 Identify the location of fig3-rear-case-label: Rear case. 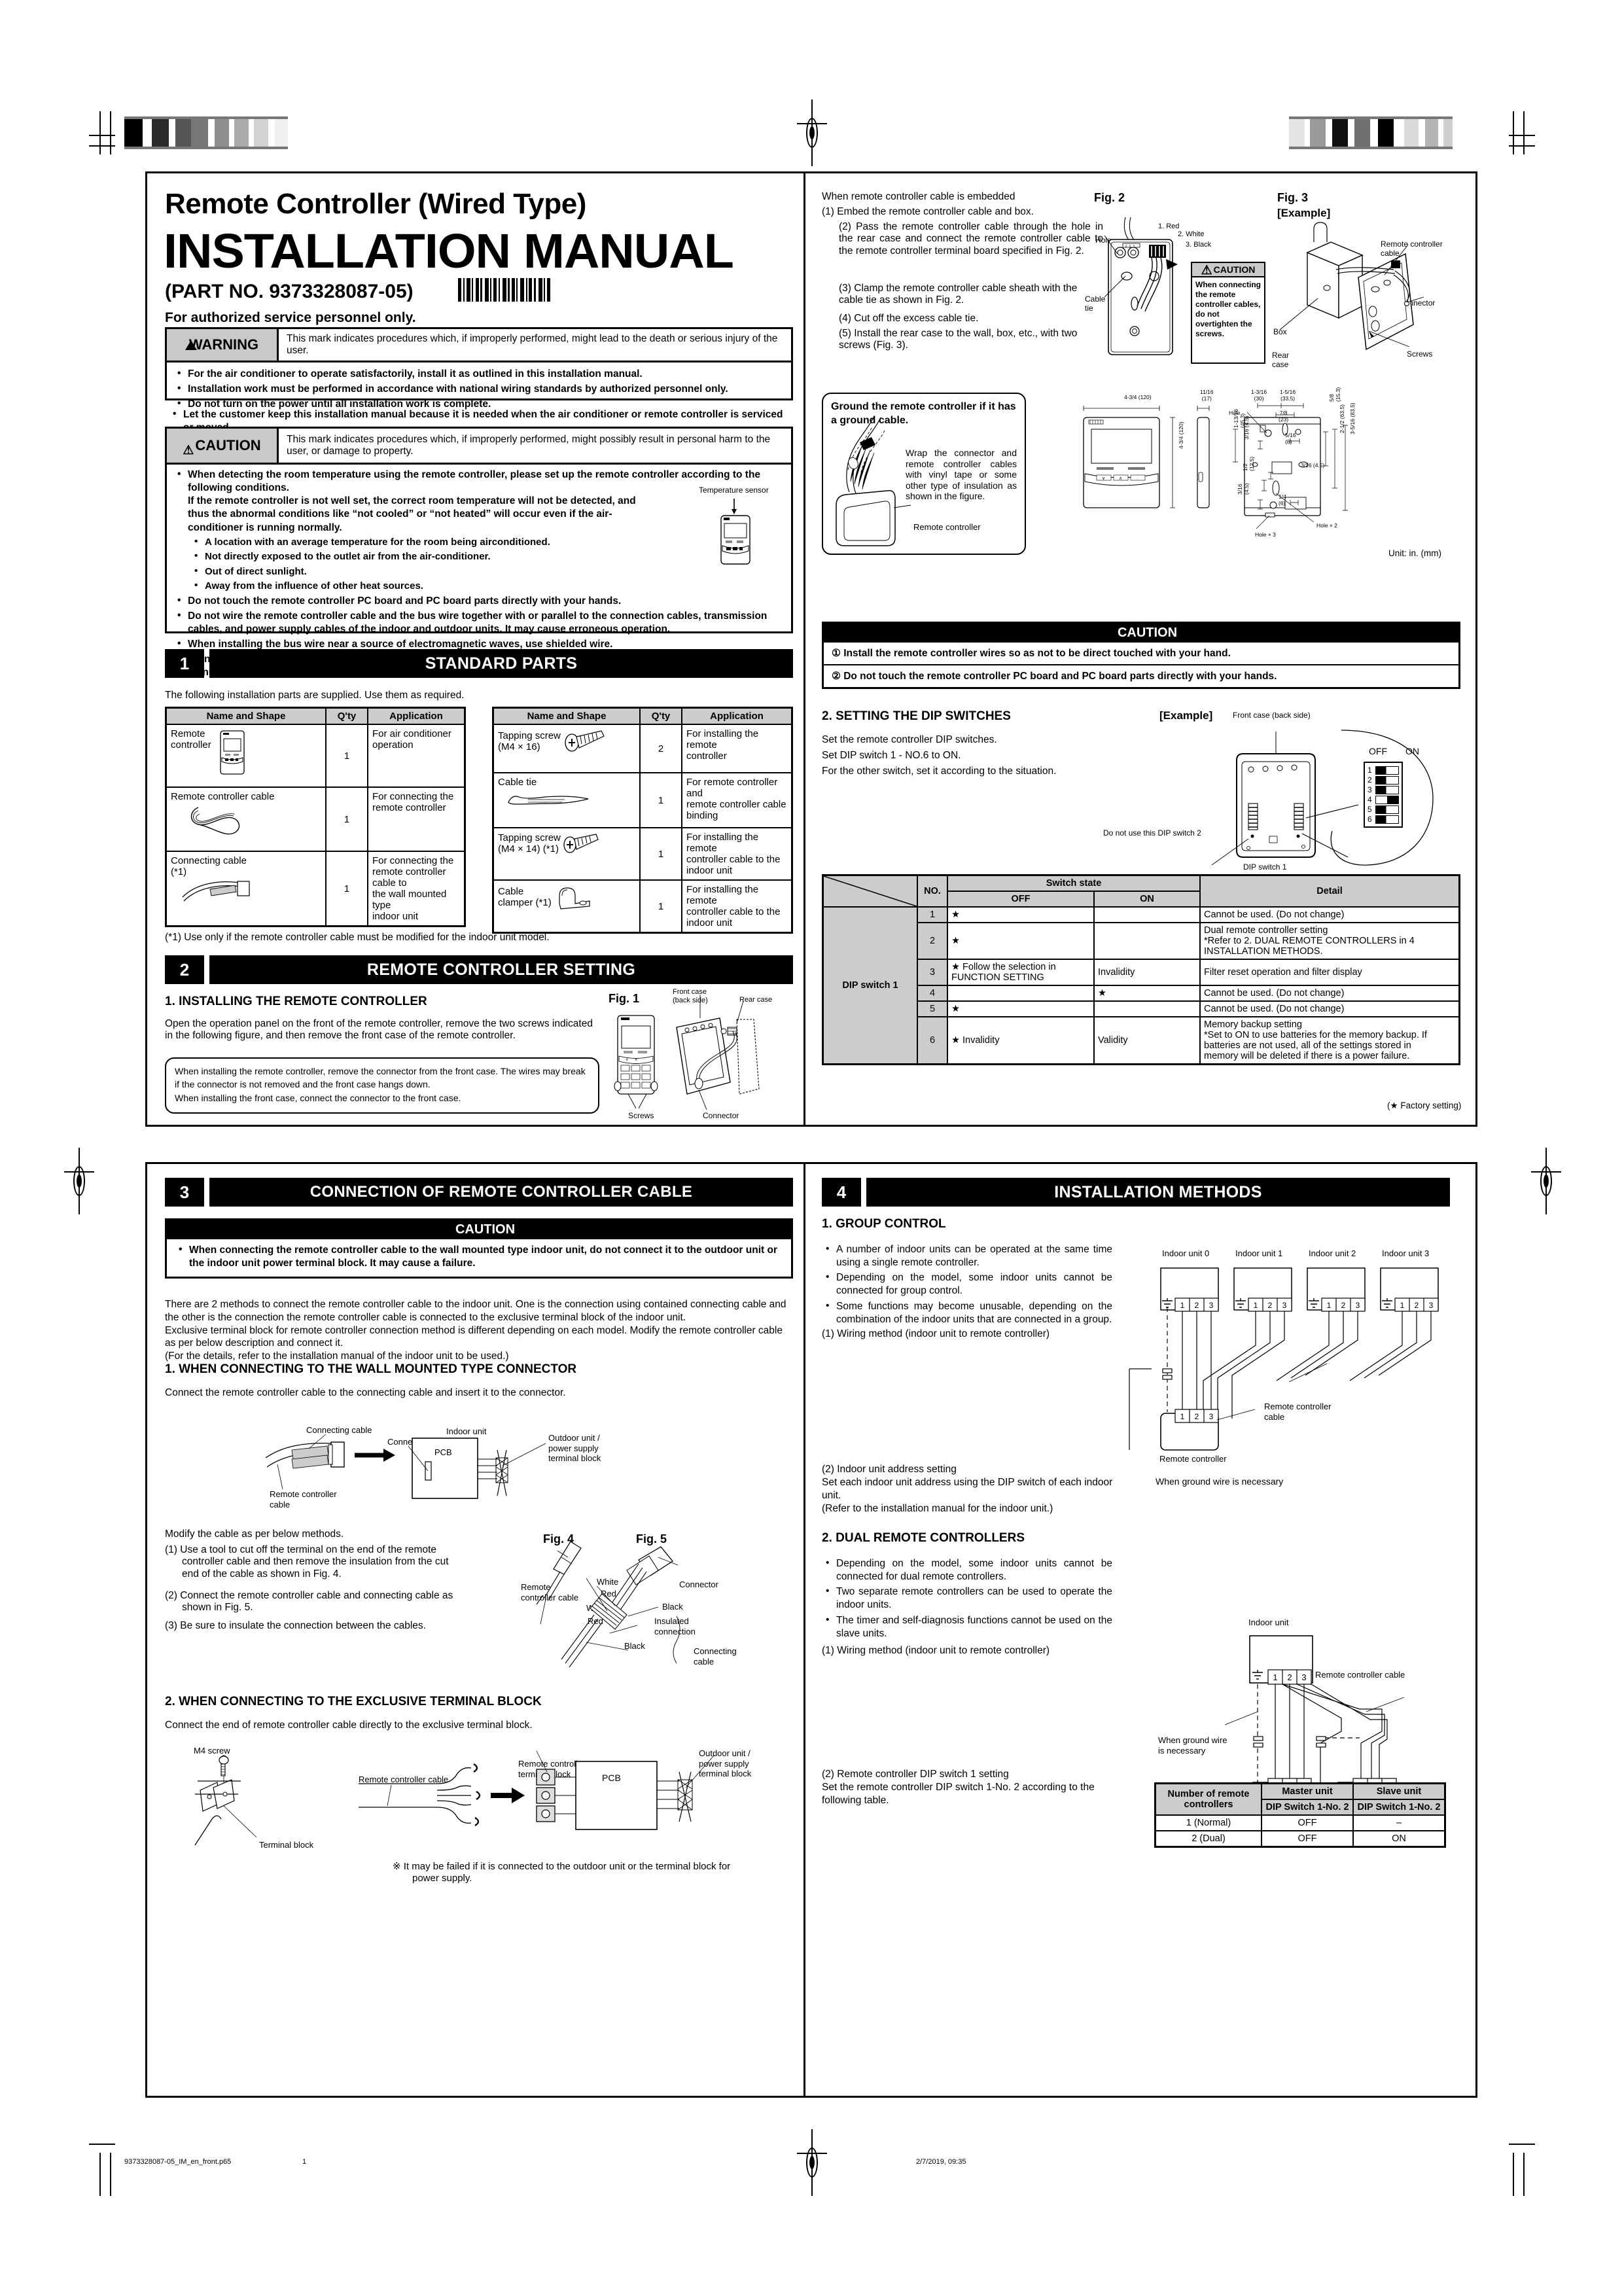
(1281, 360).